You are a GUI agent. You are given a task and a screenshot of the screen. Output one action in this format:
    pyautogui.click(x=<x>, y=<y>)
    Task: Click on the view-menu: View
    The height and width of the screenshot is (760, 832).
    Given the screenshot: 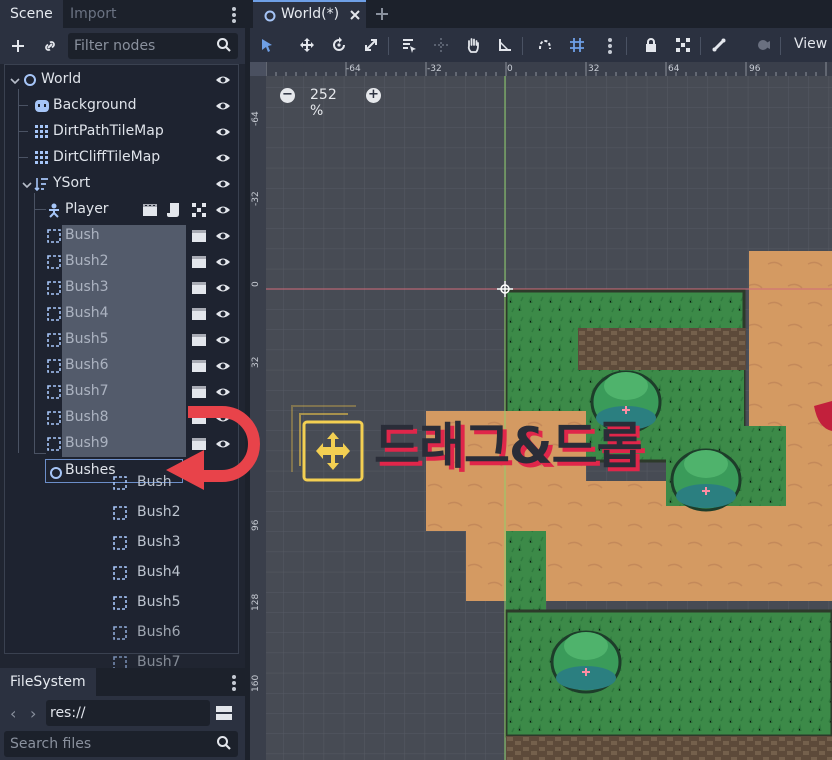 What is the action you would take?
    pyautogui.click(x=810, y=44)
    